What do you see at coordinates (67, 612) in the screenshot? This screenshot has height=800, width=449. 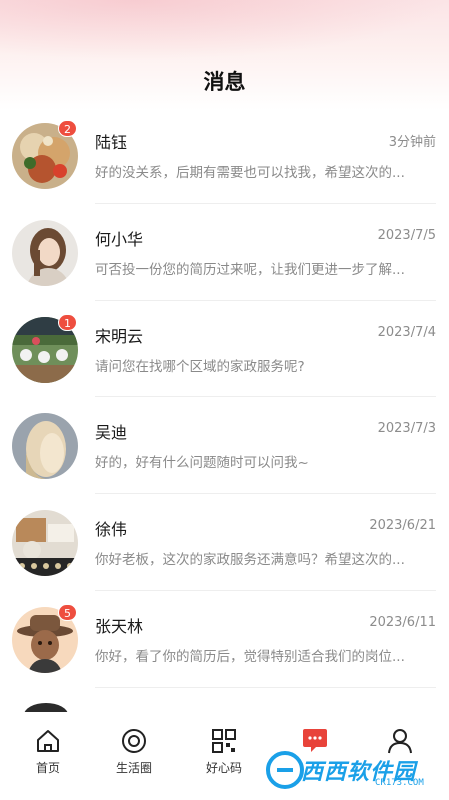 I see `unread-badge: 5` at bounding box center [67, 612].